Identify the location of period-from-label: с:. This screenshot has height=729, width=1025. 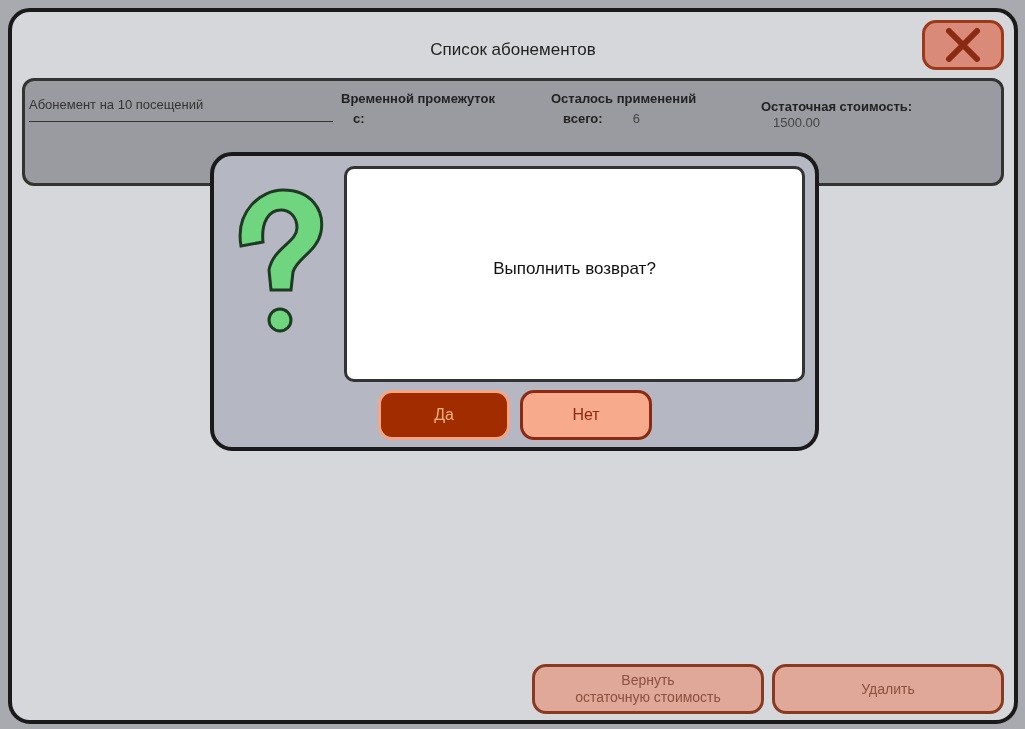
(359, 118).